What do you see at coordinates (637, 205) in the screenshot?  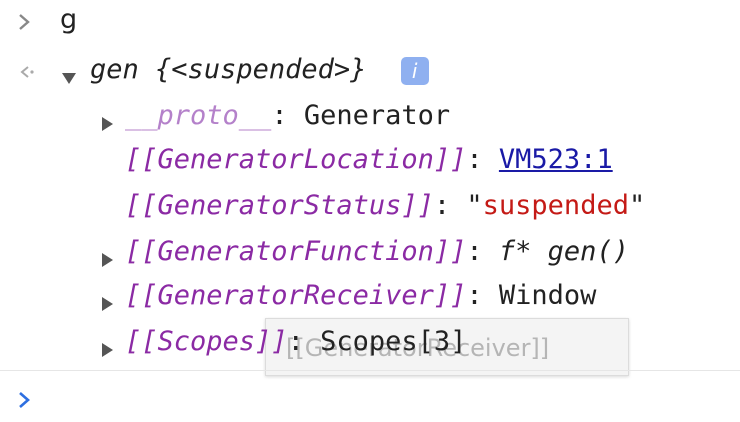 I see `string-close-quote: "` at bounding box center [637, 205].